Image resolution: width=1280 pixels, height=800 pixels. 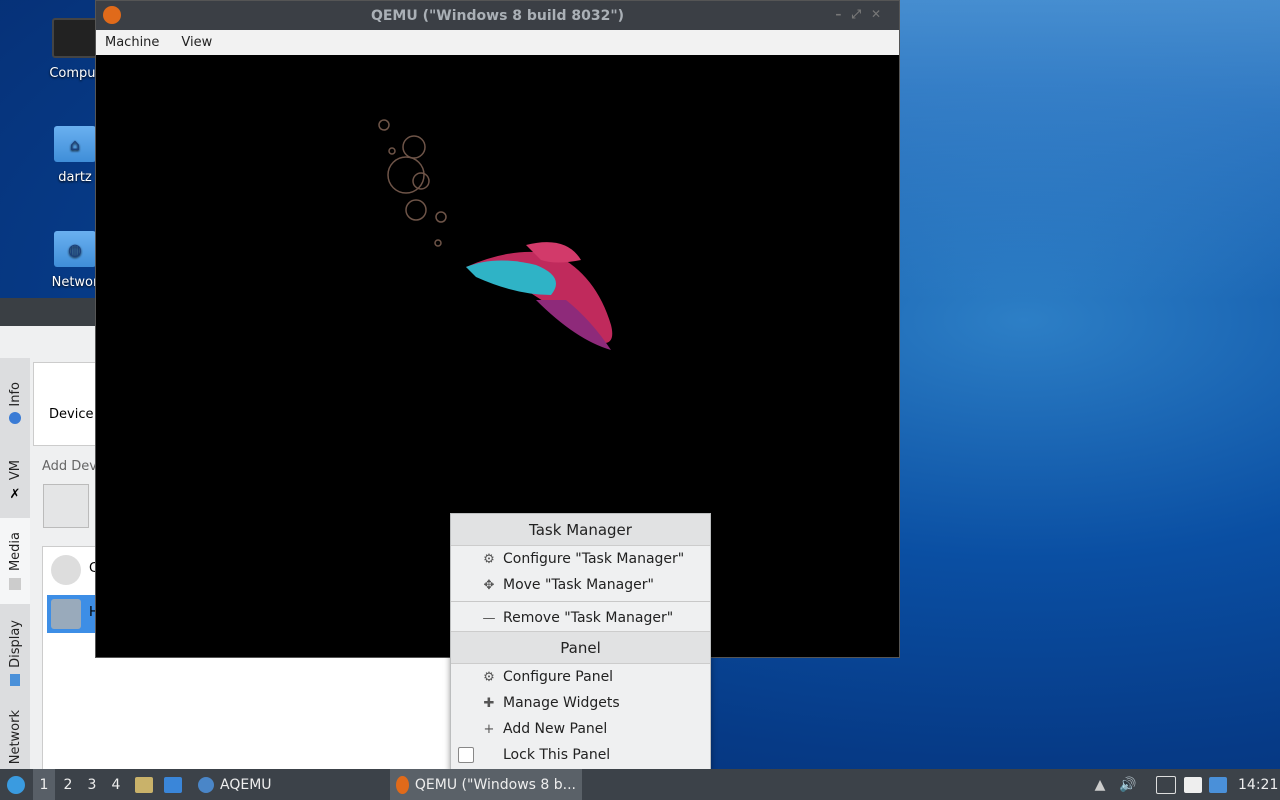 I want to click on qemu-titlebar: QEMU ("Windows 8 build 8032") –⤢✕, so click(x=497, y=15).